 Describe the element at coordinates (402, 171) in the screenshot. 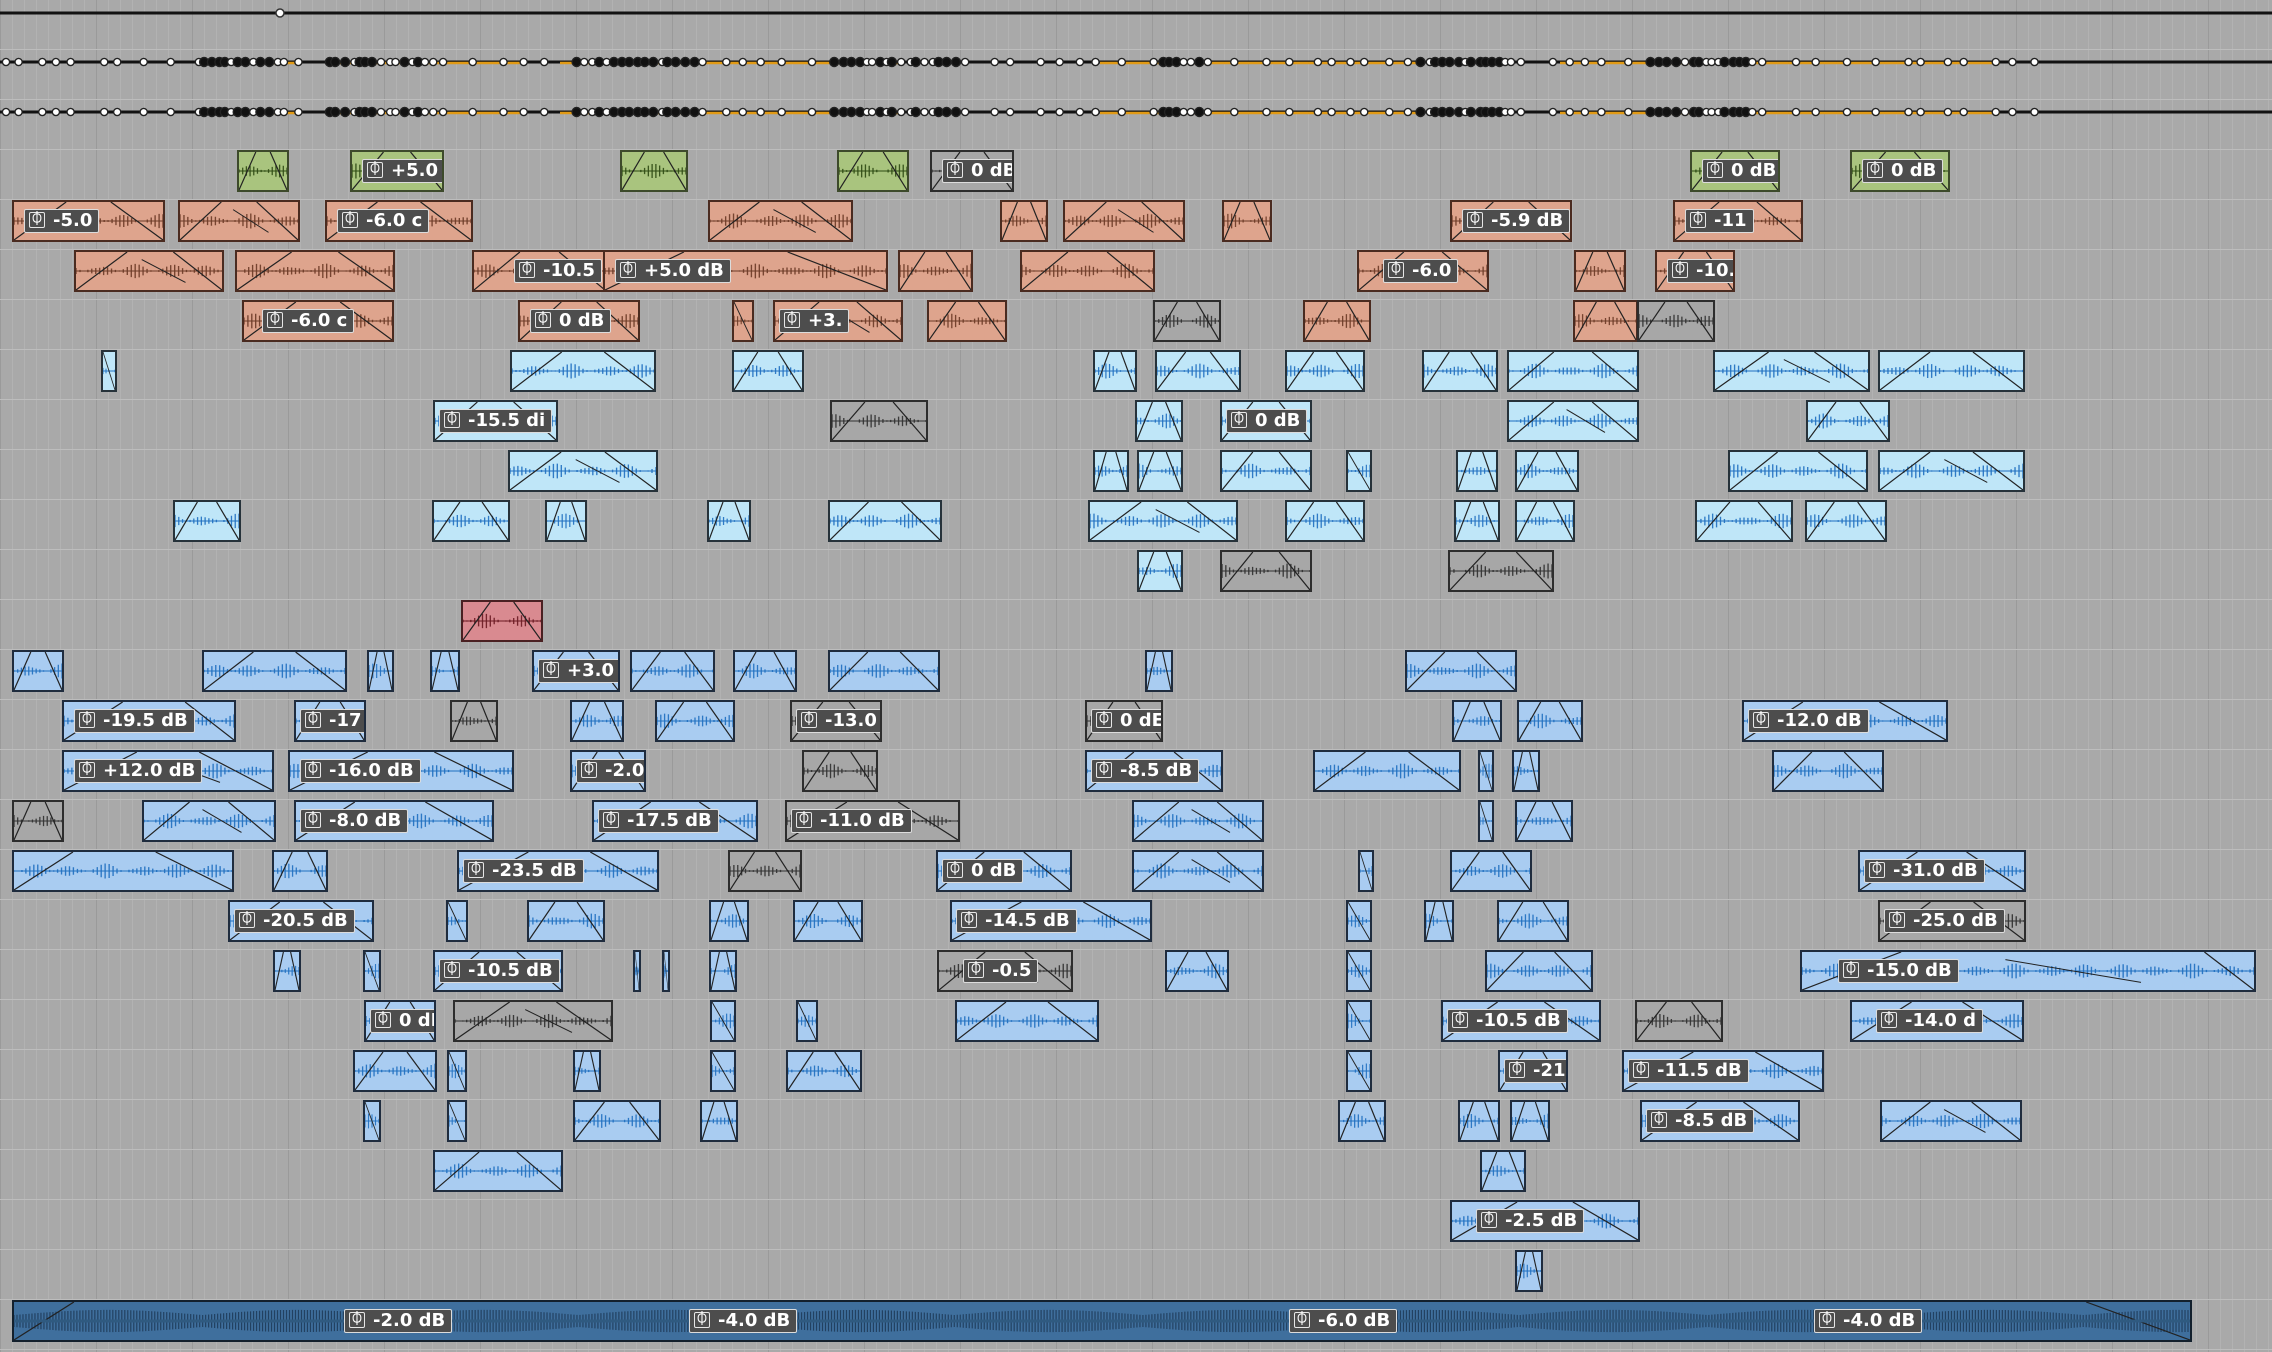

I see `clip-gain-label: ⏀+5.0 d` at that location.